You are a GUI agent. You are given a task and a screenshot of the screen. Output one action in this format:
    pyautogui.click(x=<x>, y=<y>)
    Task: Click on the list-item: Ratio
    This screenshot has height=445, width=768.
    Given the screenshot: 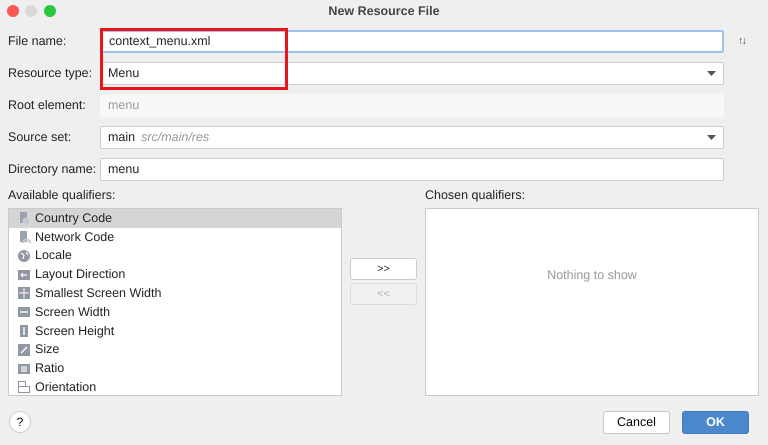 What is the action you would take?
    pyautogui.click(x=175, y=368)
    